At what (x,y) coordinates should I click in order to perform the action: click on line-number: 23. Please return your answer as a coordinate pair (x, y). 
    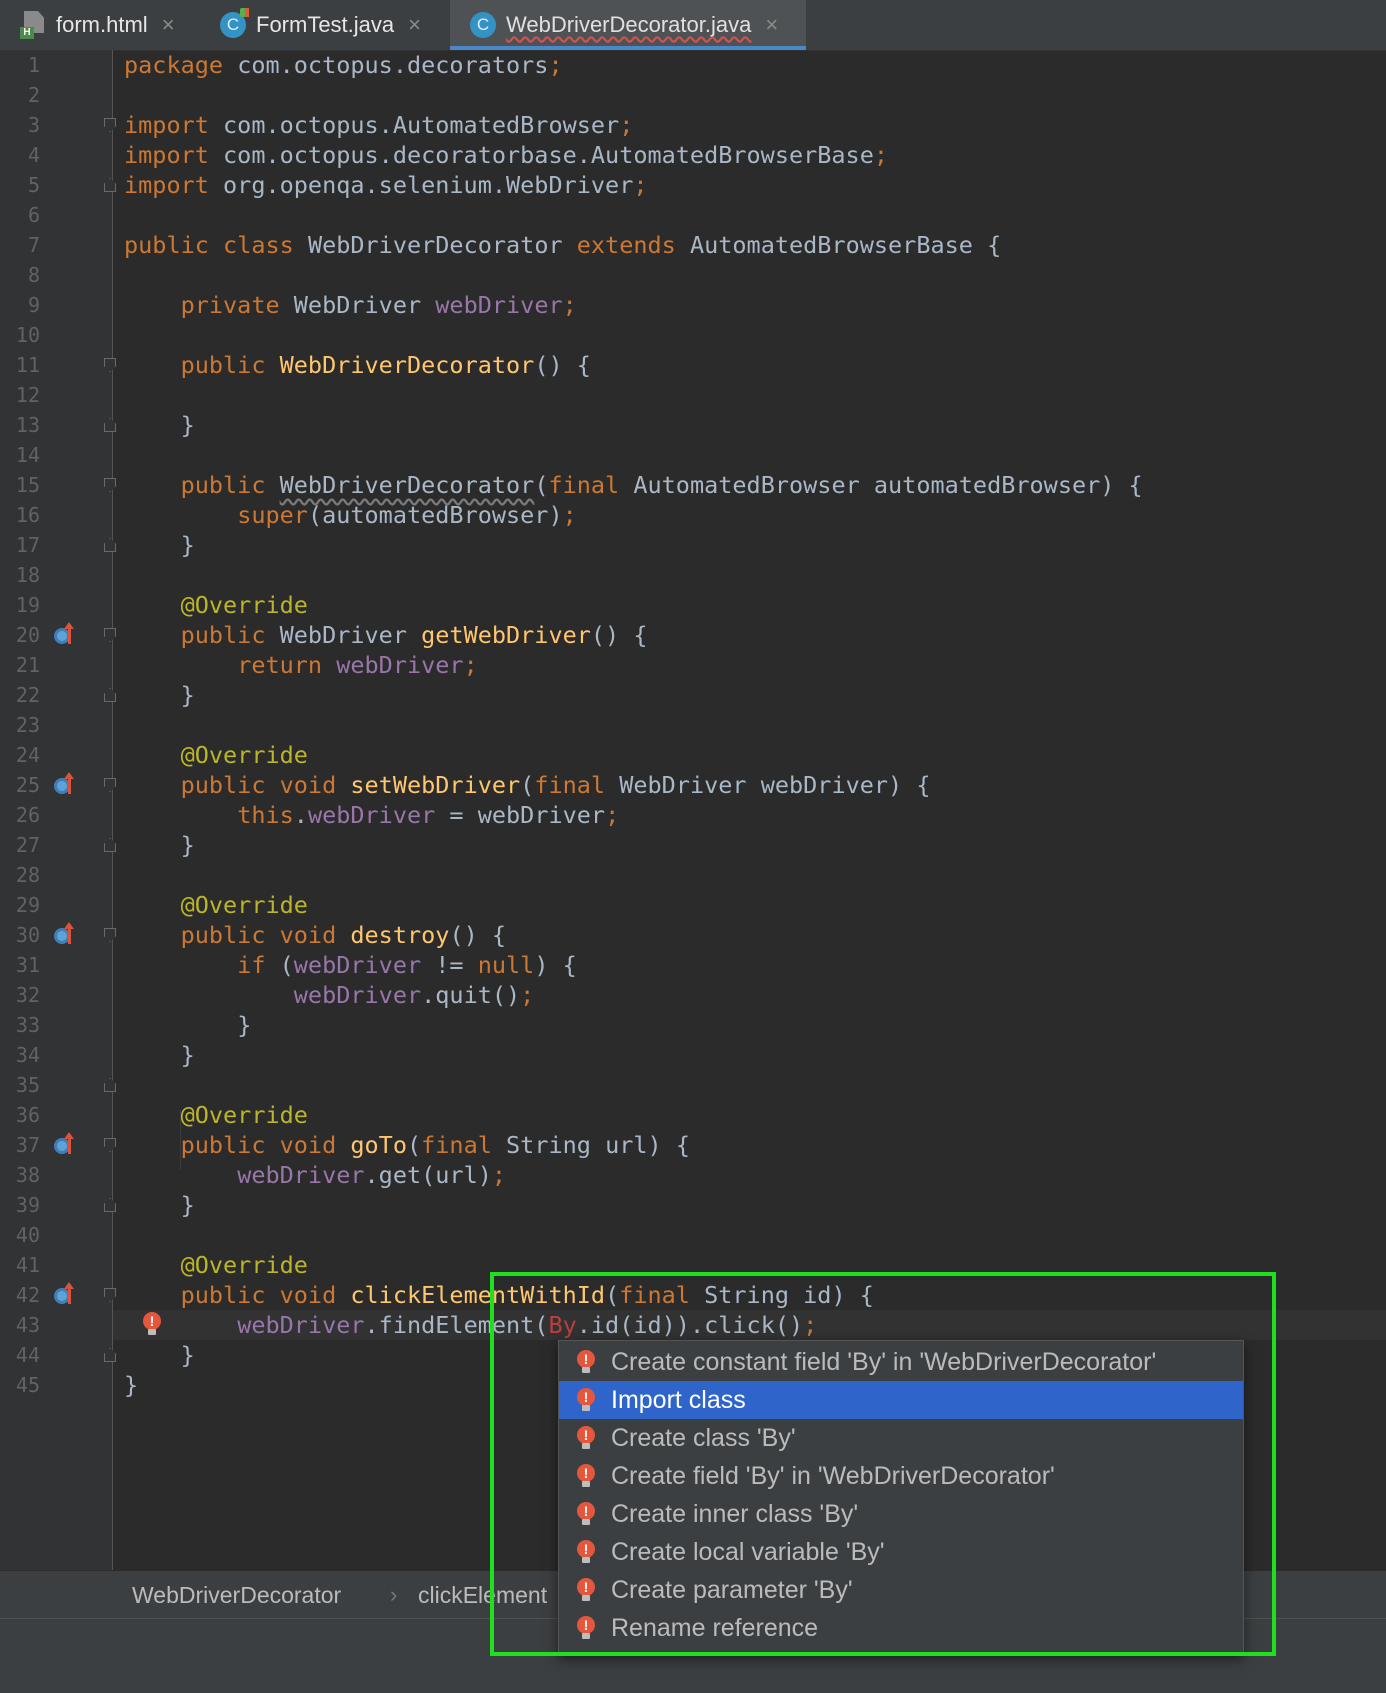
    Looking at the image, I should click on (27, 725).